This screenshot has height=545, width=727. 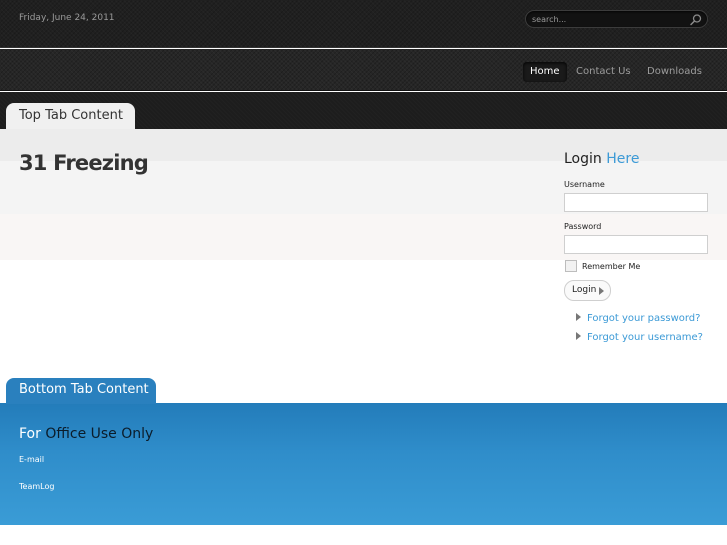 I want to click on top-tab: Top Tab Content, so click(x=70, y=116).